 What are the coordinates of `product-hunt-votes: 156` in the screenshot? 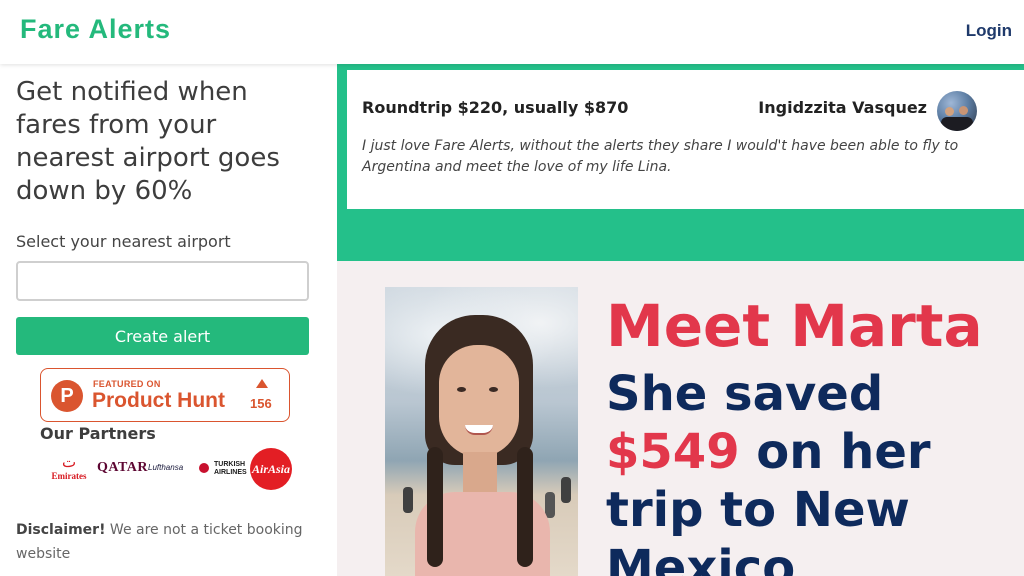 It's located at (261, 403).